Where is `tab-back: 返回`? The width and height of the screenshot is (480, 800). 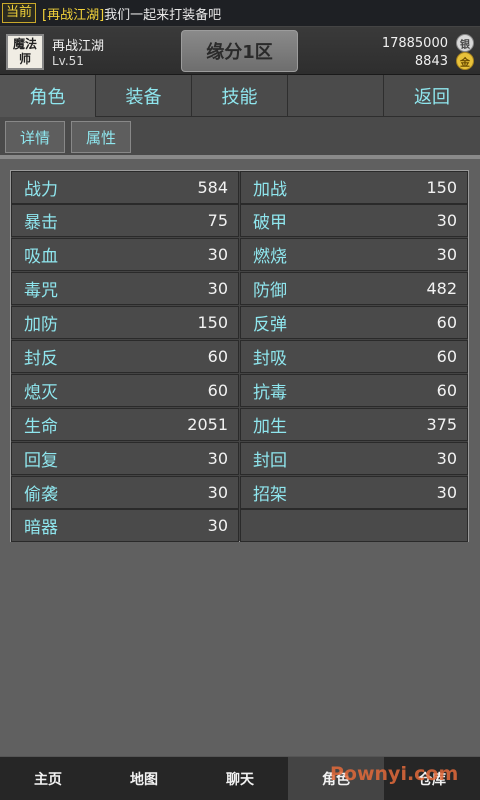 tab-back: 返回 is located at coordinates (432, 96).